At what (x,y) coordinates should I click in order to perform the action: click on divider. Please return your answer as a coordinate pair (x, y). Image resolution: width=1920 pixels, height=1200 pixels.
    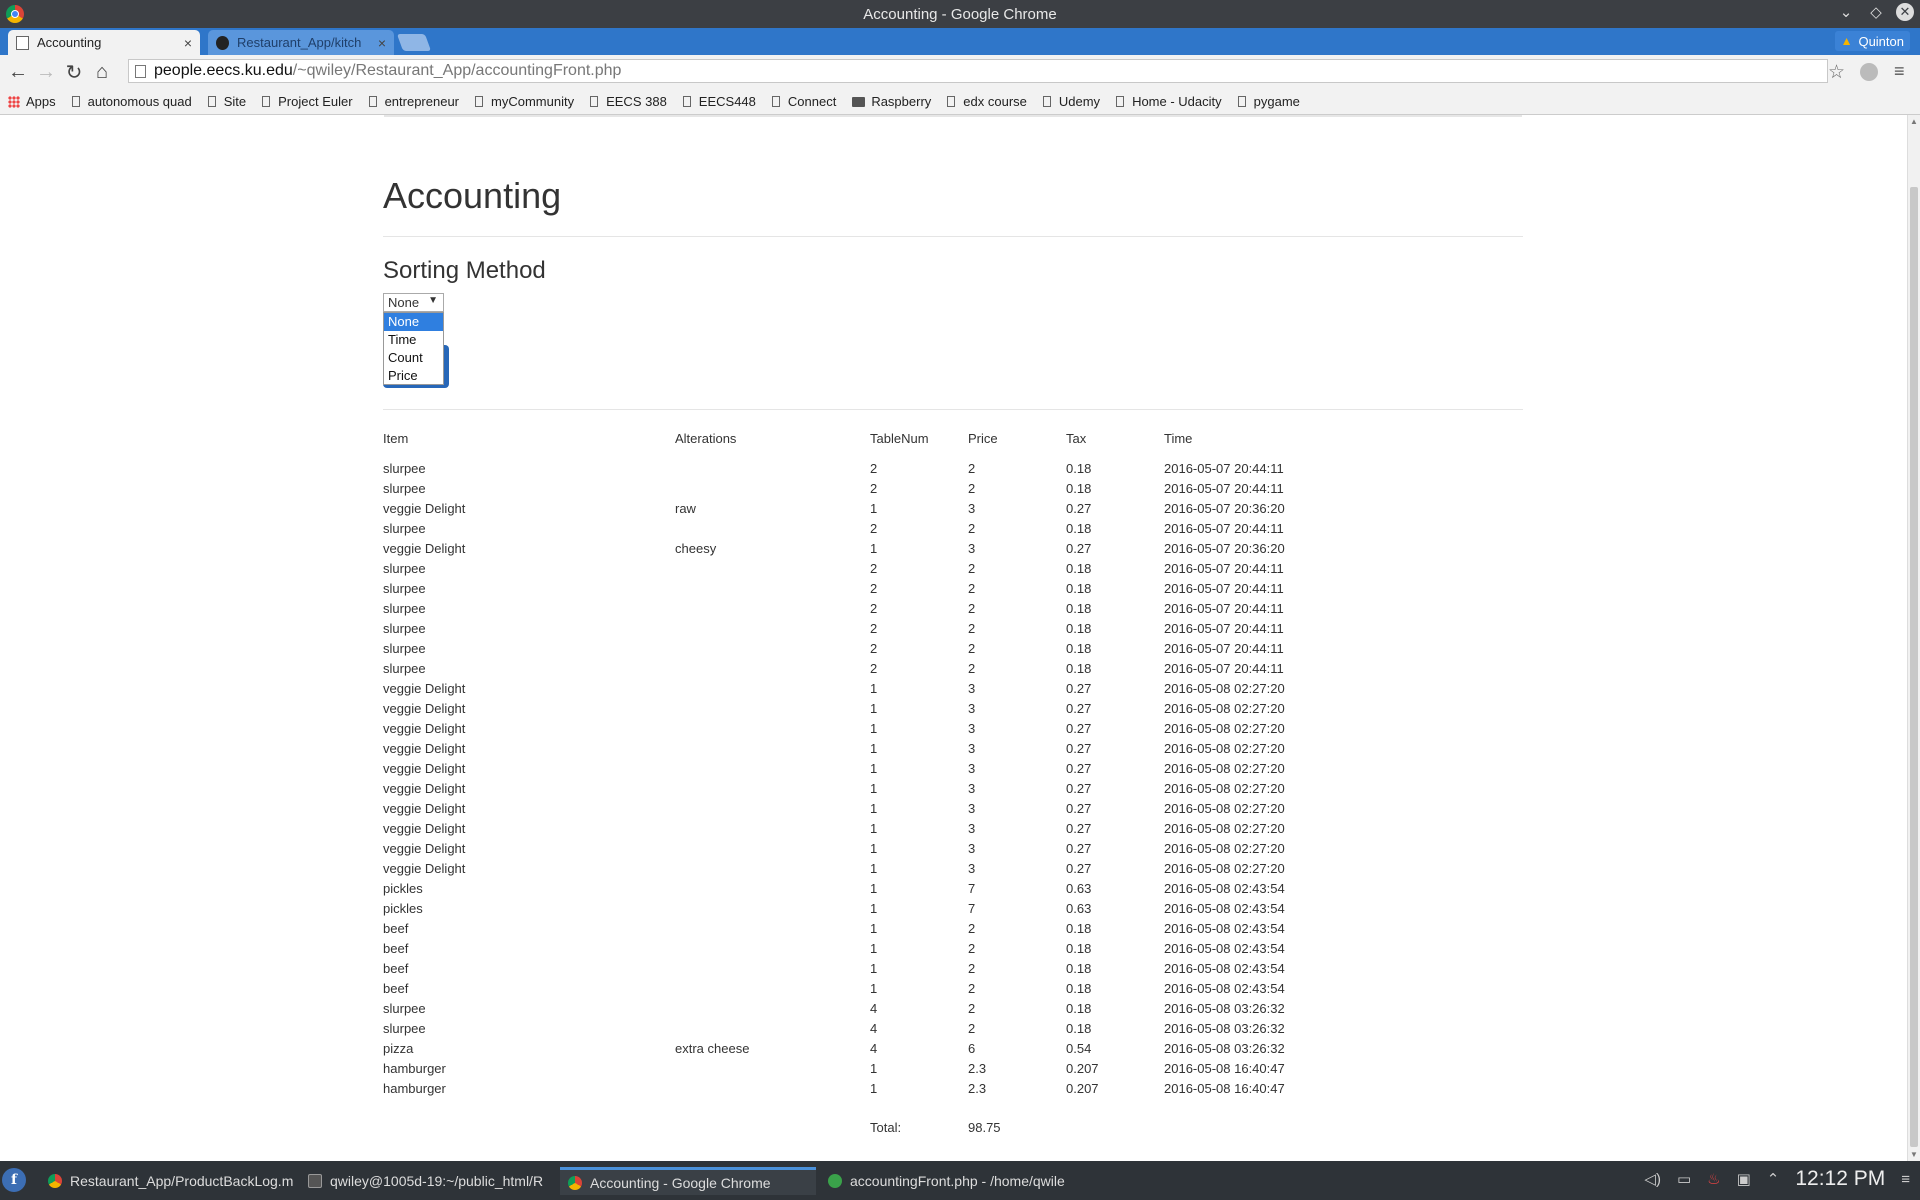
    Looking at the image, I should click on (953, 236).